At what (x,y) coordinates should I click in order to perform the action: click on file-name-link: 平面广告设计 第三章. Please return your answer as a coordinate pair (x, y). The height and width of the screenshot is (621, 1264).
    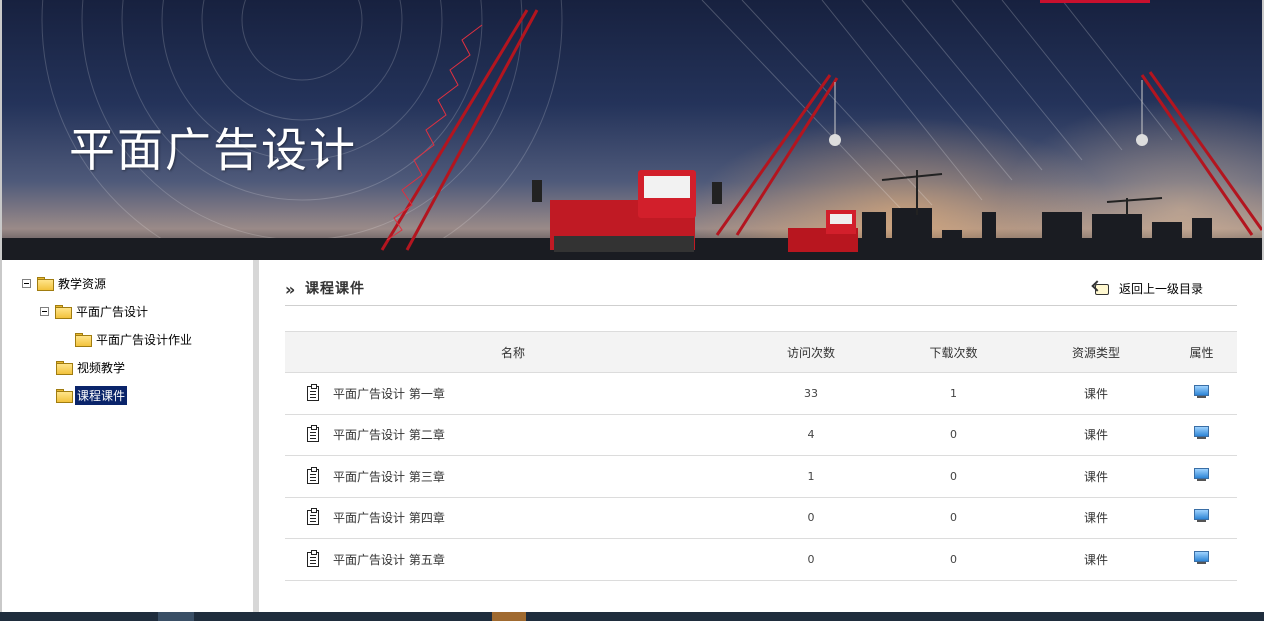
    Looking at the image, I should click on (389, 476).